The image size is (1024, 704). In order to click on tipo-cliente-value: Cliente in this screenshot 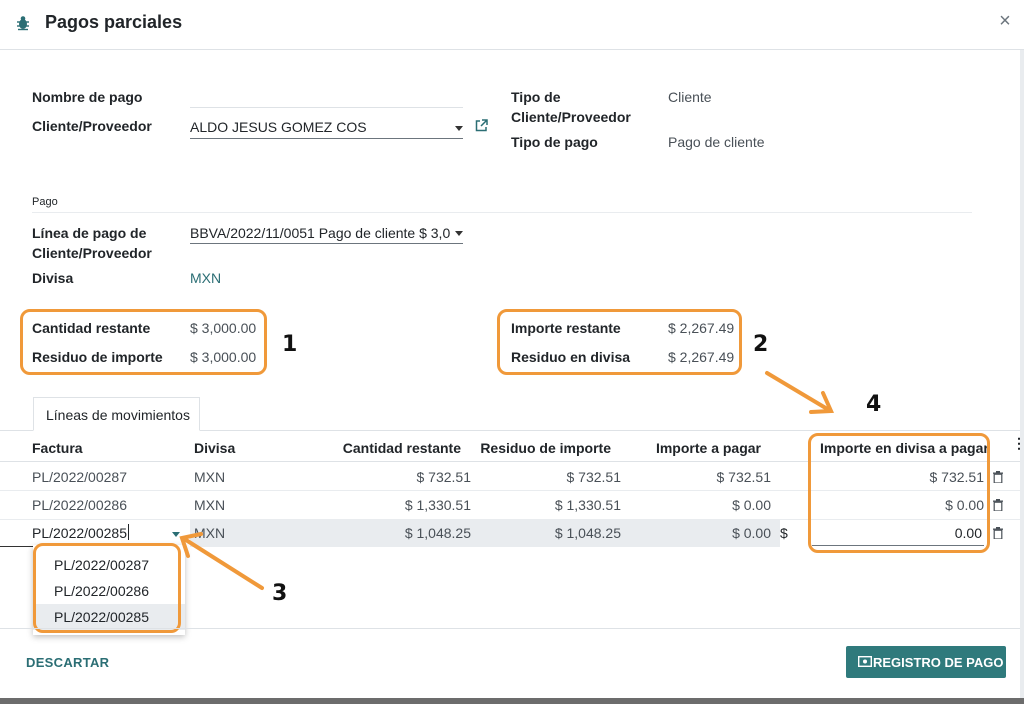, I will do `click(690, 97)`.